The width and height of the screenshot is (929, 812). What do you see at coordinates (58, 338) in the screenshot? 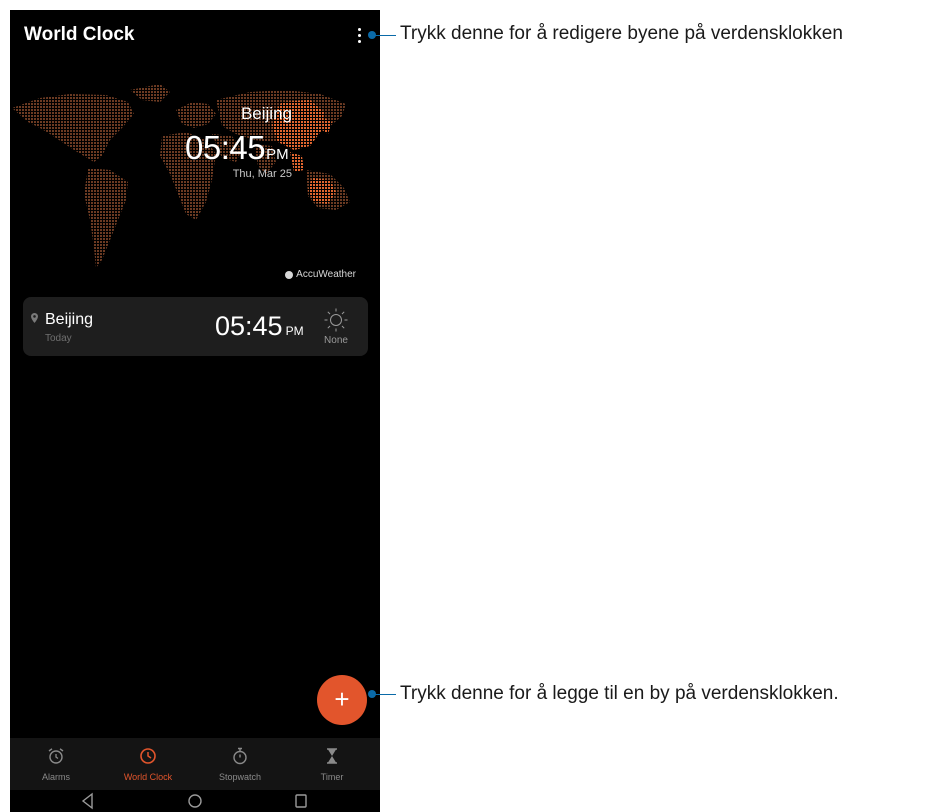
I see `city-day: Today` at bounding box center [58, 338].